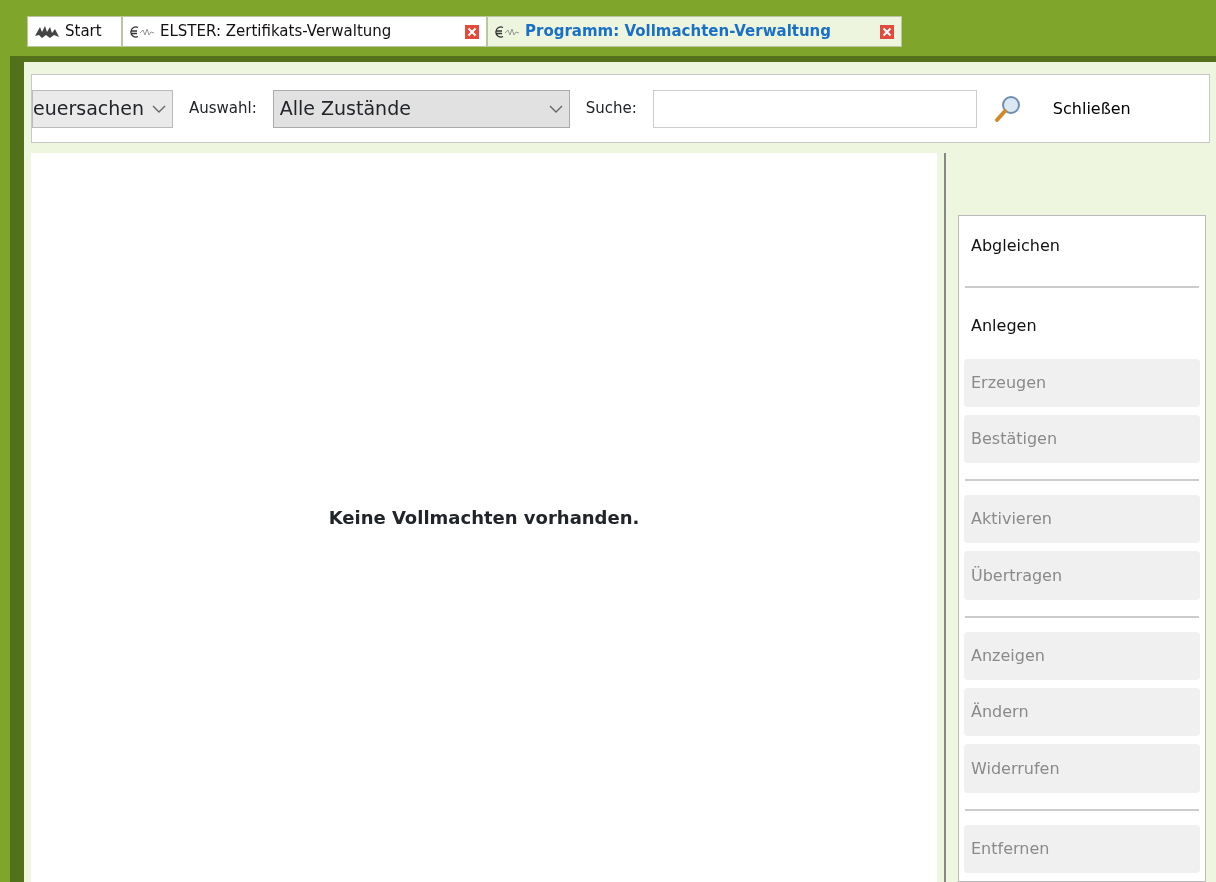 The image size is (1216, 882). I want to click on filter-label: Auswahl:, so click(223, 109).